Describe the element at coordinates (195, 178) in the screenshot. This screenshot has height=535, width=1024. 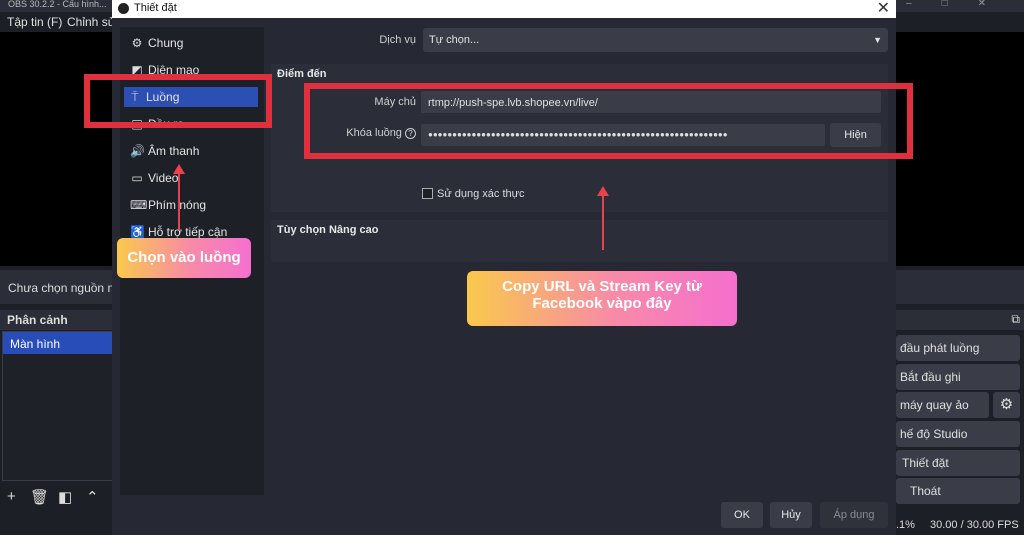
I see `sidebar-item-video: ▭ Video` at that location.